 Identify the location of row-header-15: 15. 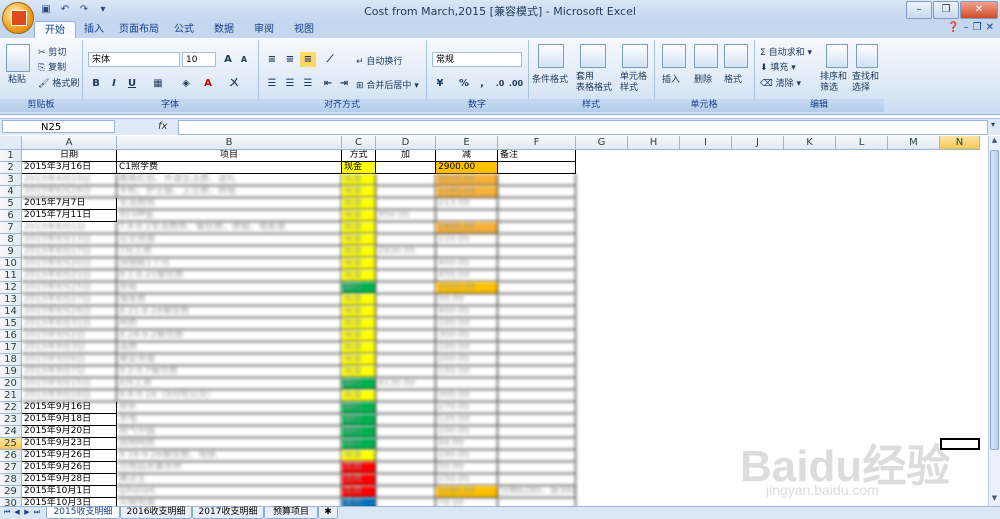
(11, 324).